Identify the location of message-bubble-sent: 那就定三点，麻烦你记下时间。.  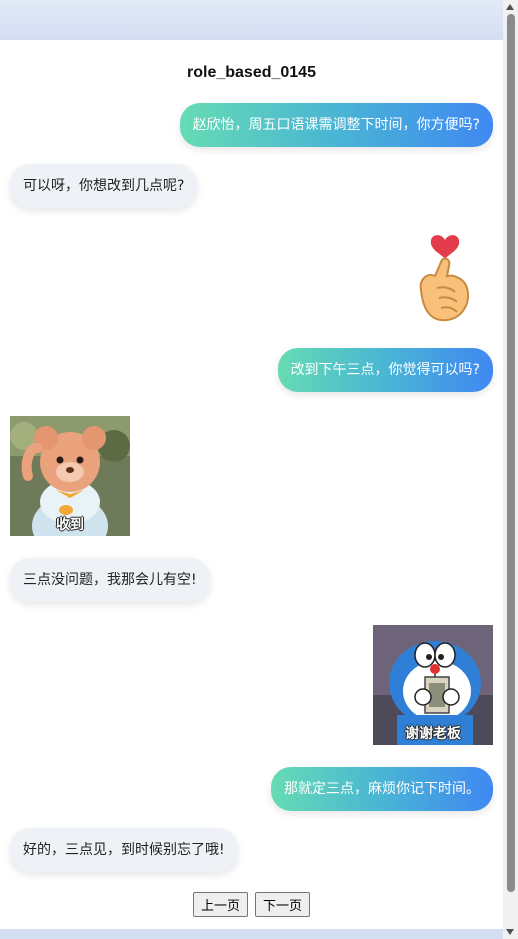
(382, 789).